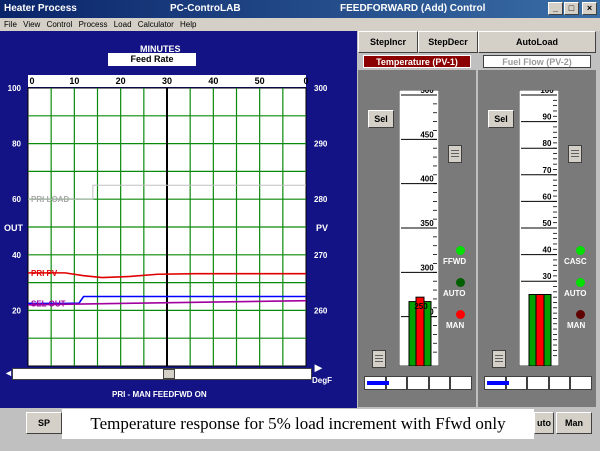 The height and width of the screenshot is (451, 600). What do you see at coordinates (448, 42) in the screenshot?
I see `step-decr-button: StepDecr` at bounding box center [448, 42].